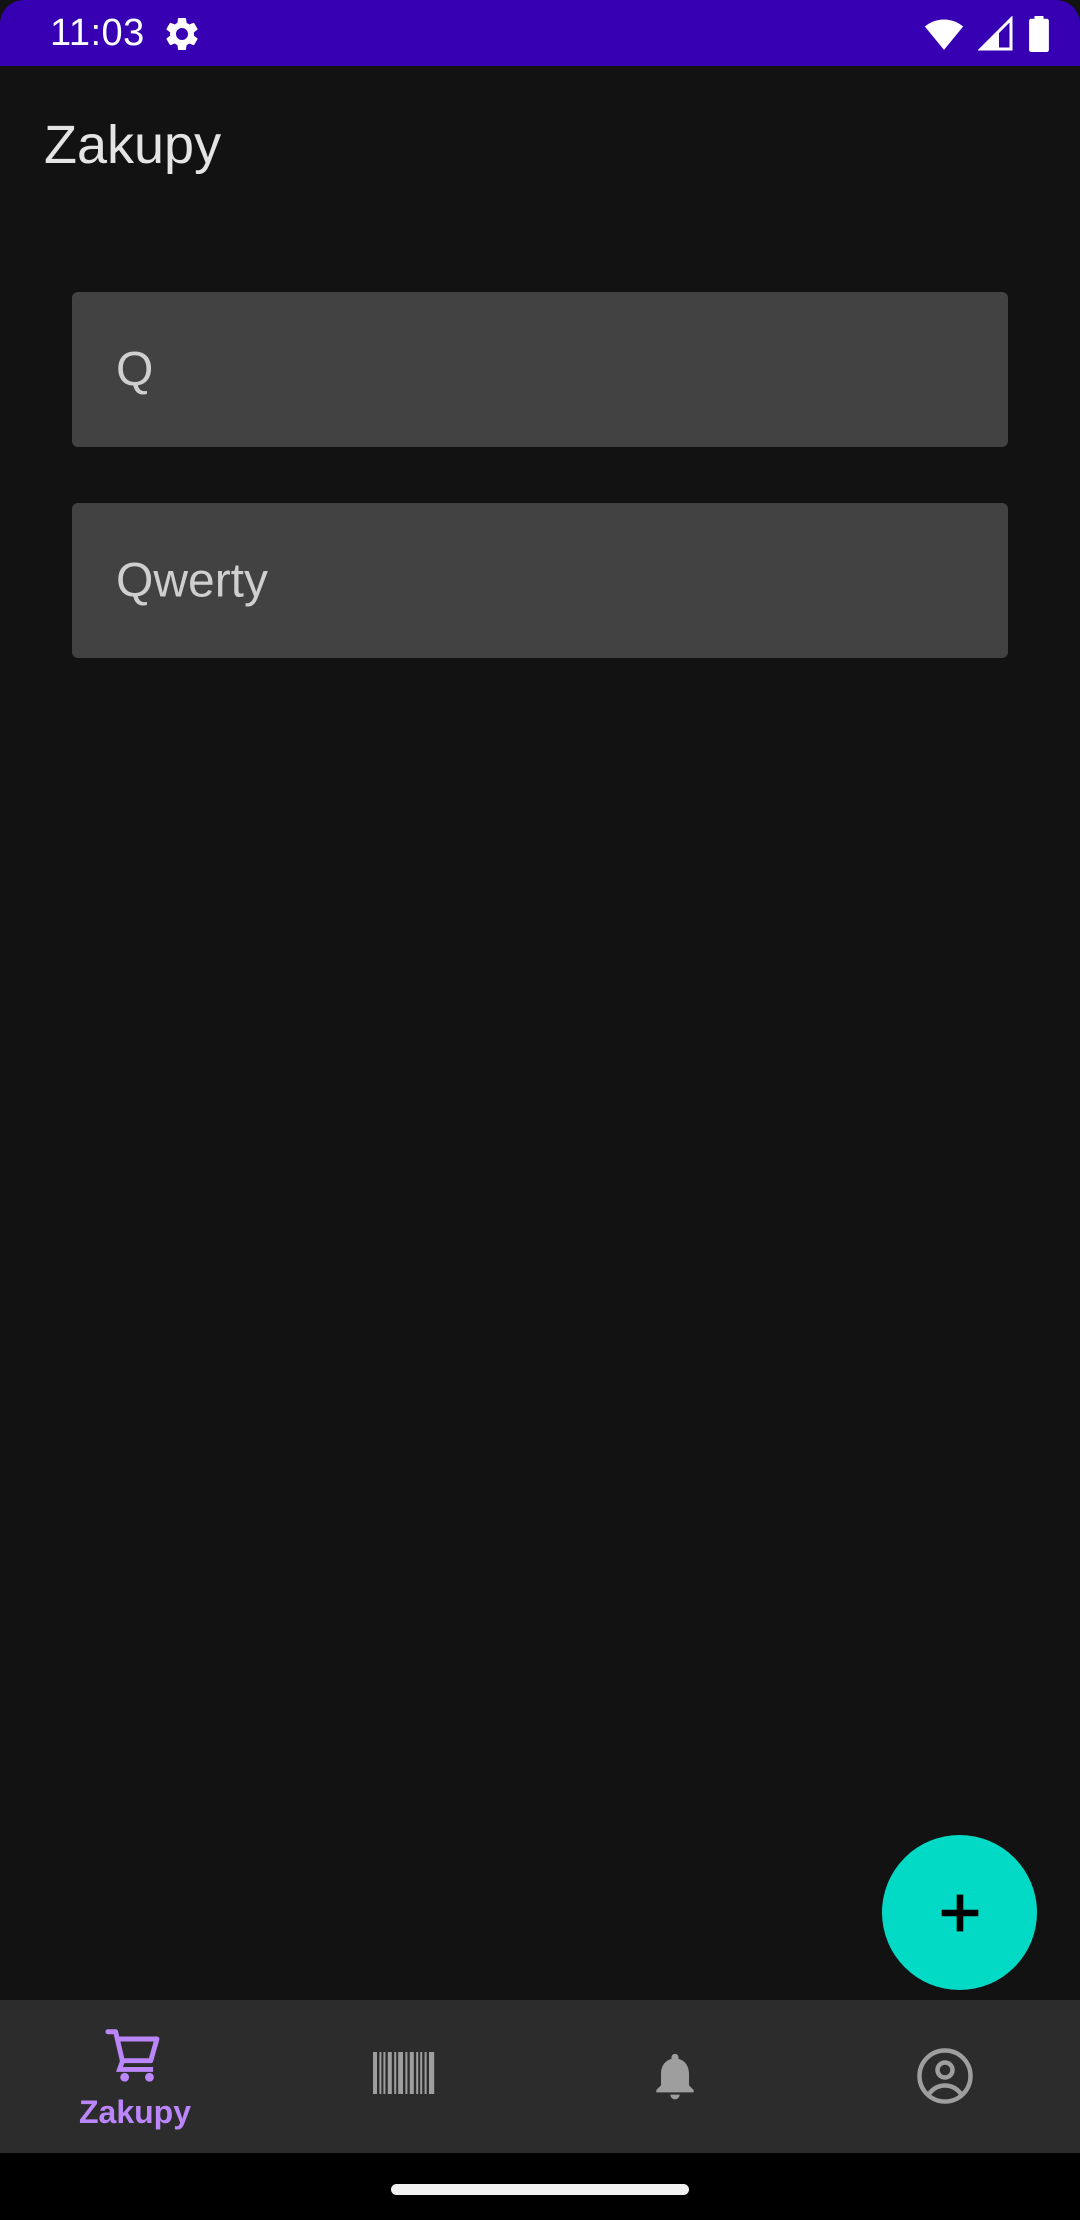 This screenshot has width=1080, height=2220. I want to click on nav-item-account, so click(945, 2076).